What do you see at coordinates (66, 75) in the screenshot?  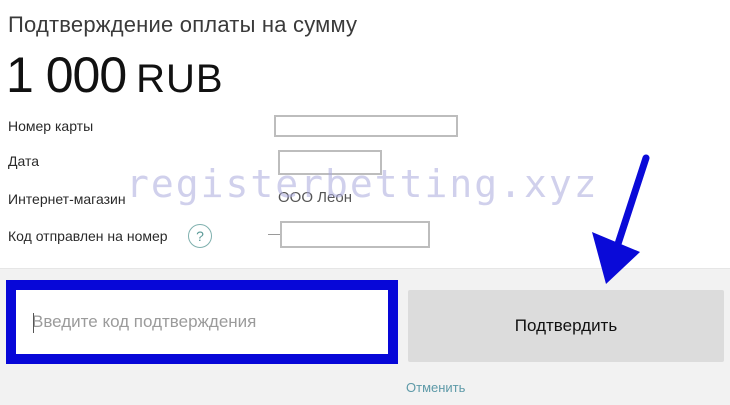 I see `amount-value: 1 000` at bounding box center [66, 75].